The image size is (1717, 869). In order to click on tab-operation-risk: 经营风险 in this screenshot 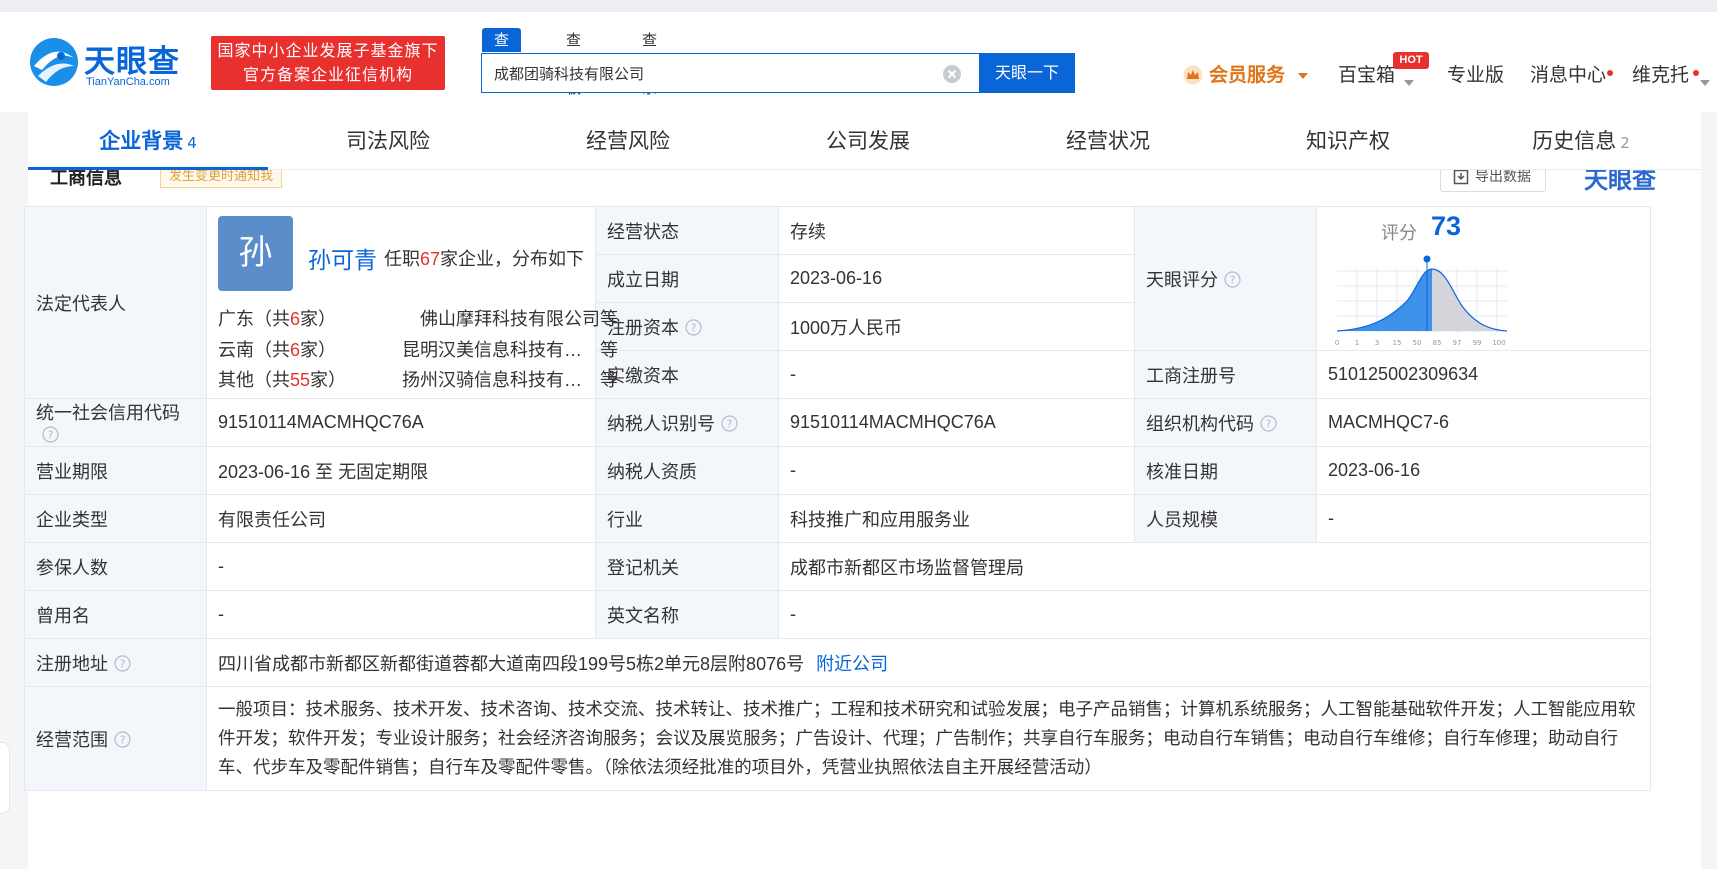, I will do `click(628, 141)`.